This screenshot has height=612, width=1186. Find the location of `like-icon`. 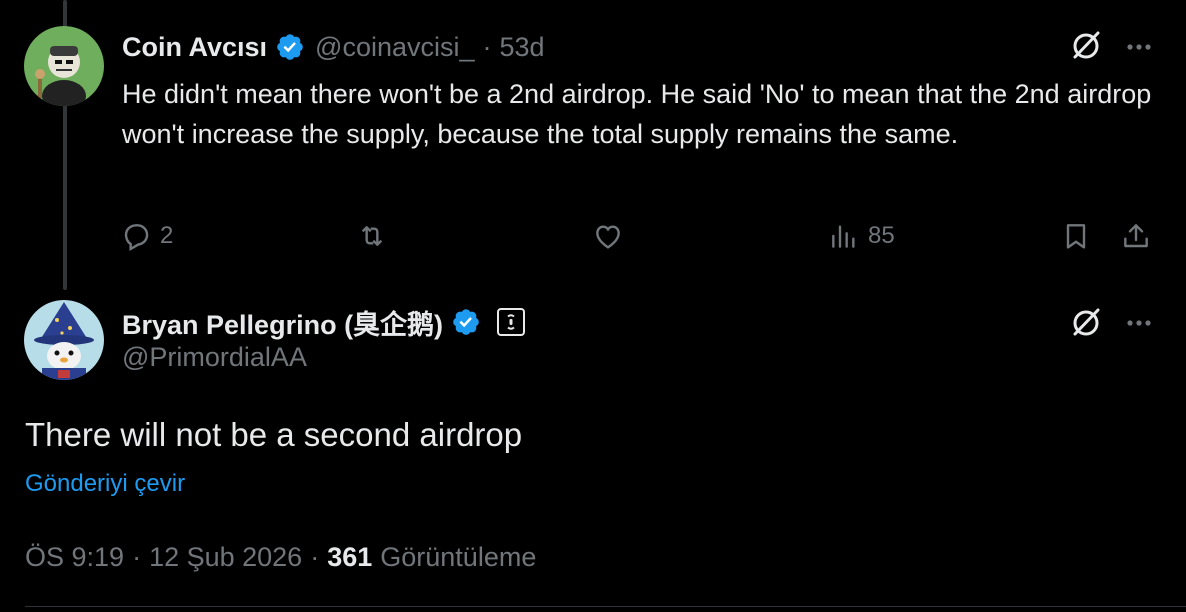

like-icon is located at coordinates (608, 237).